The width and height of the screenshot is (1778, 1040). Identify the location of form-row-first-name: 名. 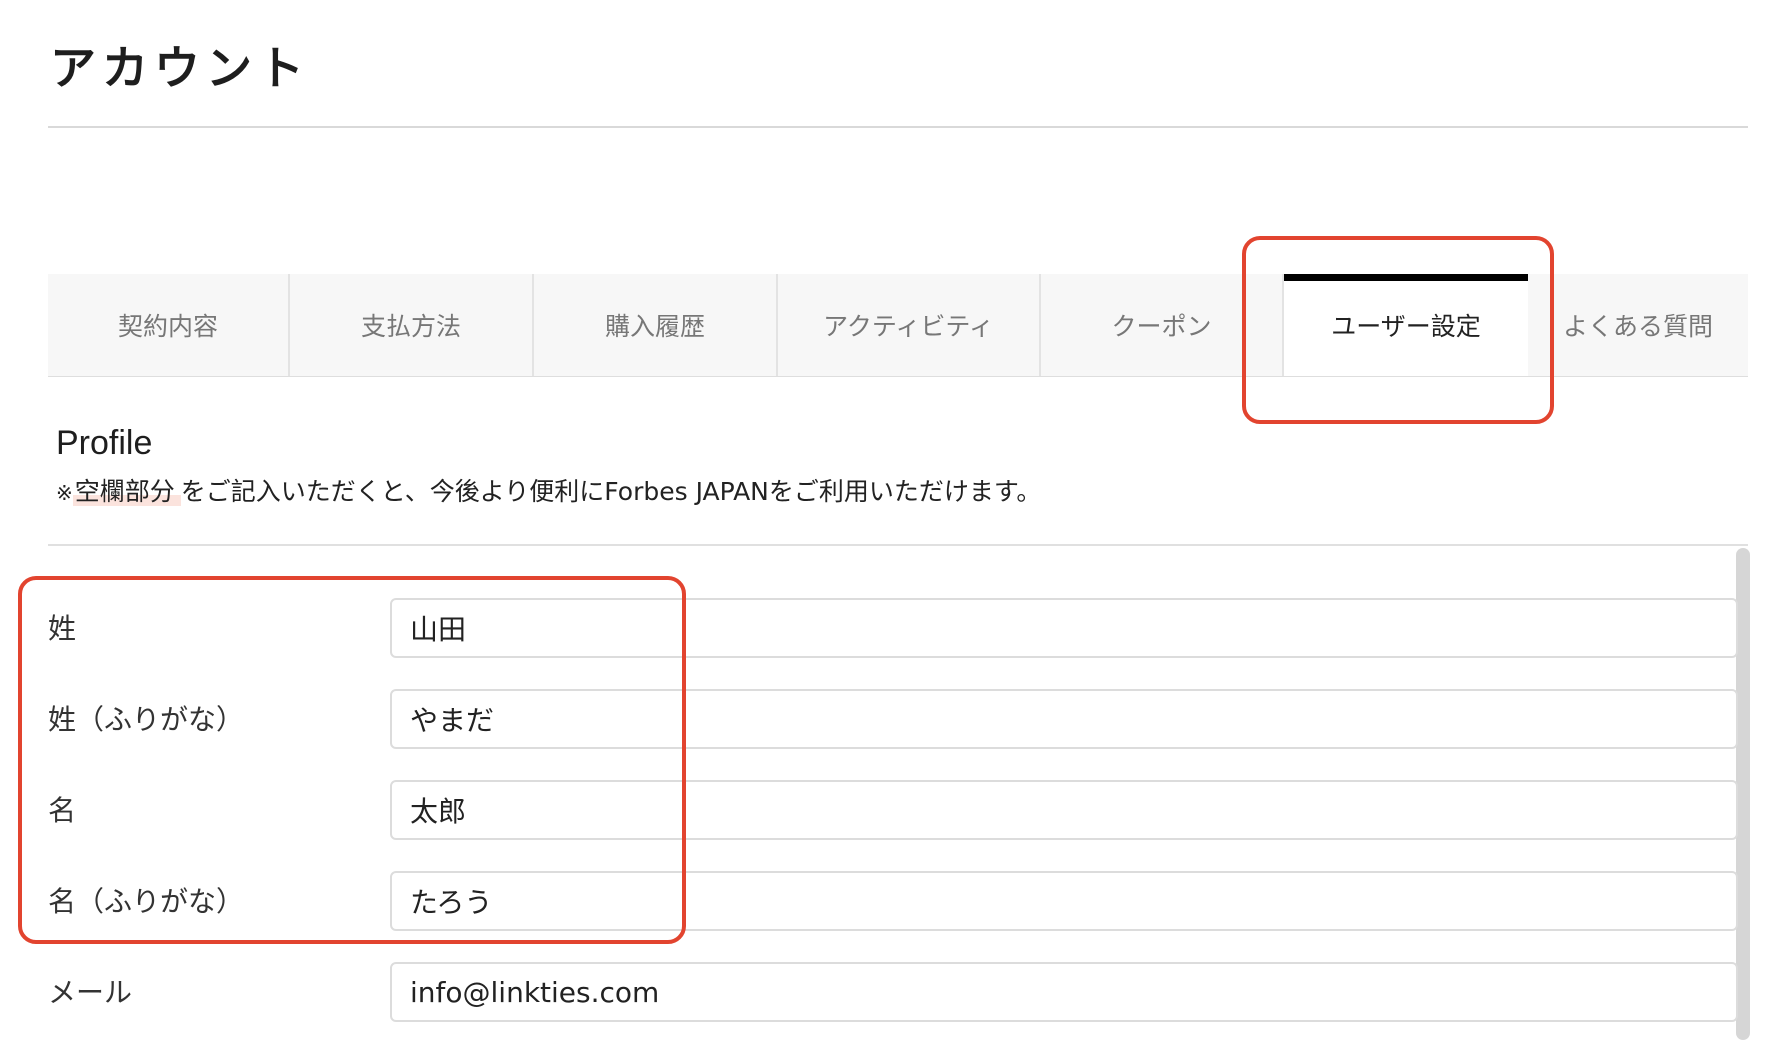
(893, 811).